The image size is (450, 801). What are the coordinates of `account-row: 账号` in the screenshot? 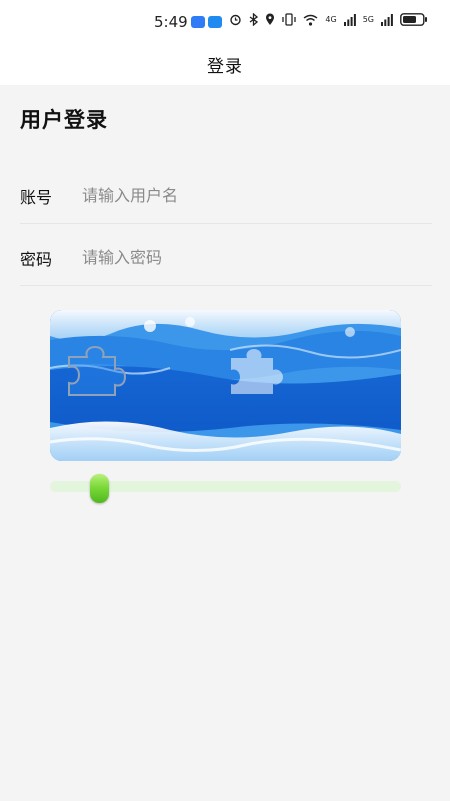 It's located at (226, 198).